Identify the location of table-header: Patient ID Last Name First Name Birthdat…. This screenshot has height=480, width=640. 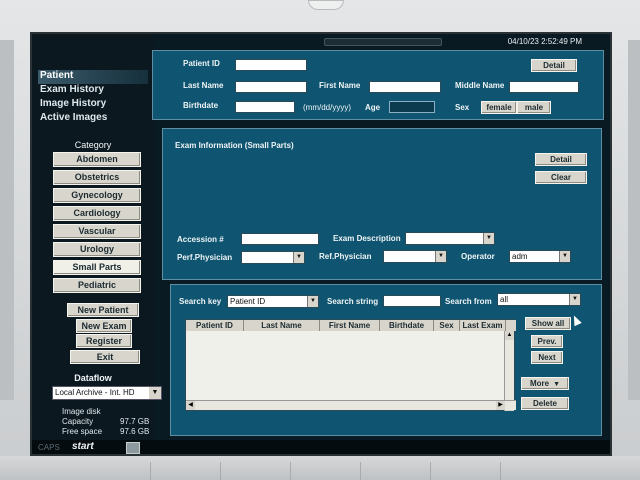
(351, 325).